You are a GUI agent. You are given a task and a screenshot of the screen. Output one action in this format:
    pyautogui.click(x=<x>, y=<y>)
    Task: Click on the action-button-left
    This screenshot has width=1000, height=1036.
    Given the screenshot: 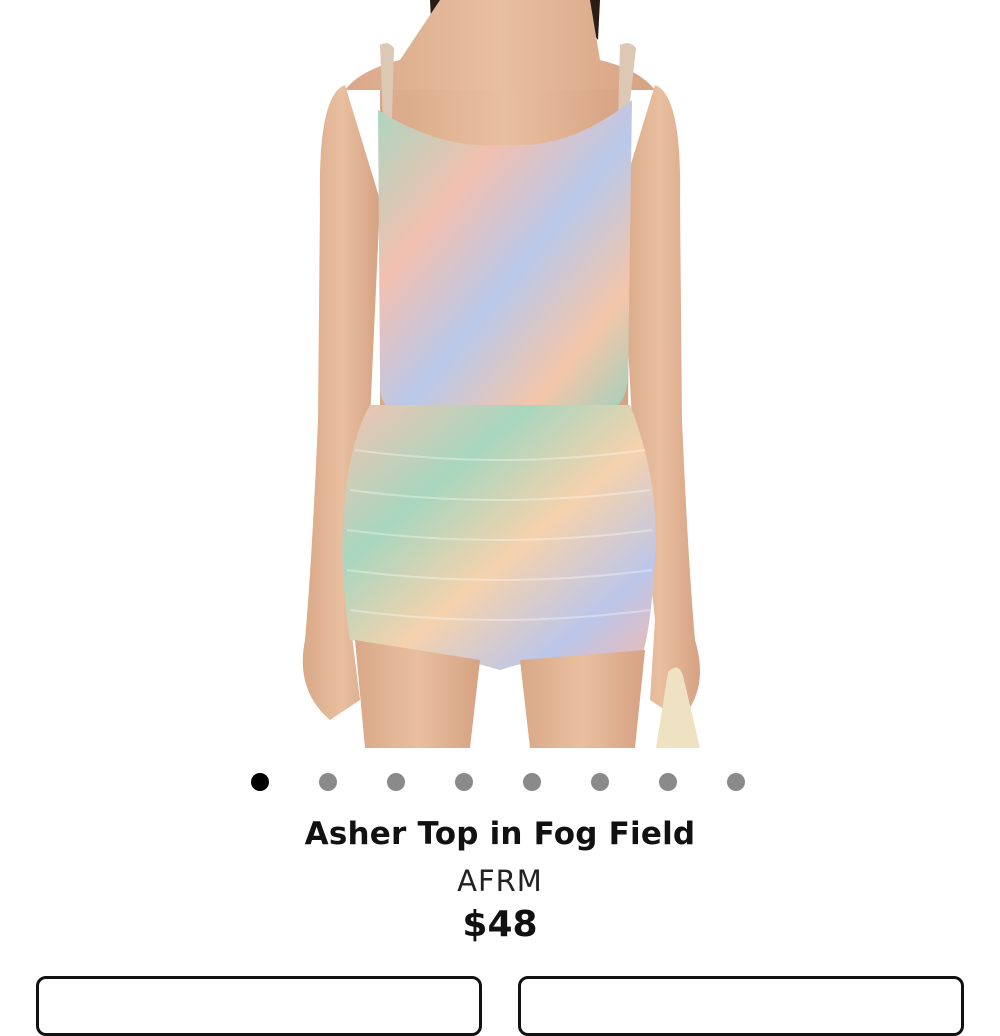 What is the action you would take?
    pyautogui.click(x=259, y=1006)
    